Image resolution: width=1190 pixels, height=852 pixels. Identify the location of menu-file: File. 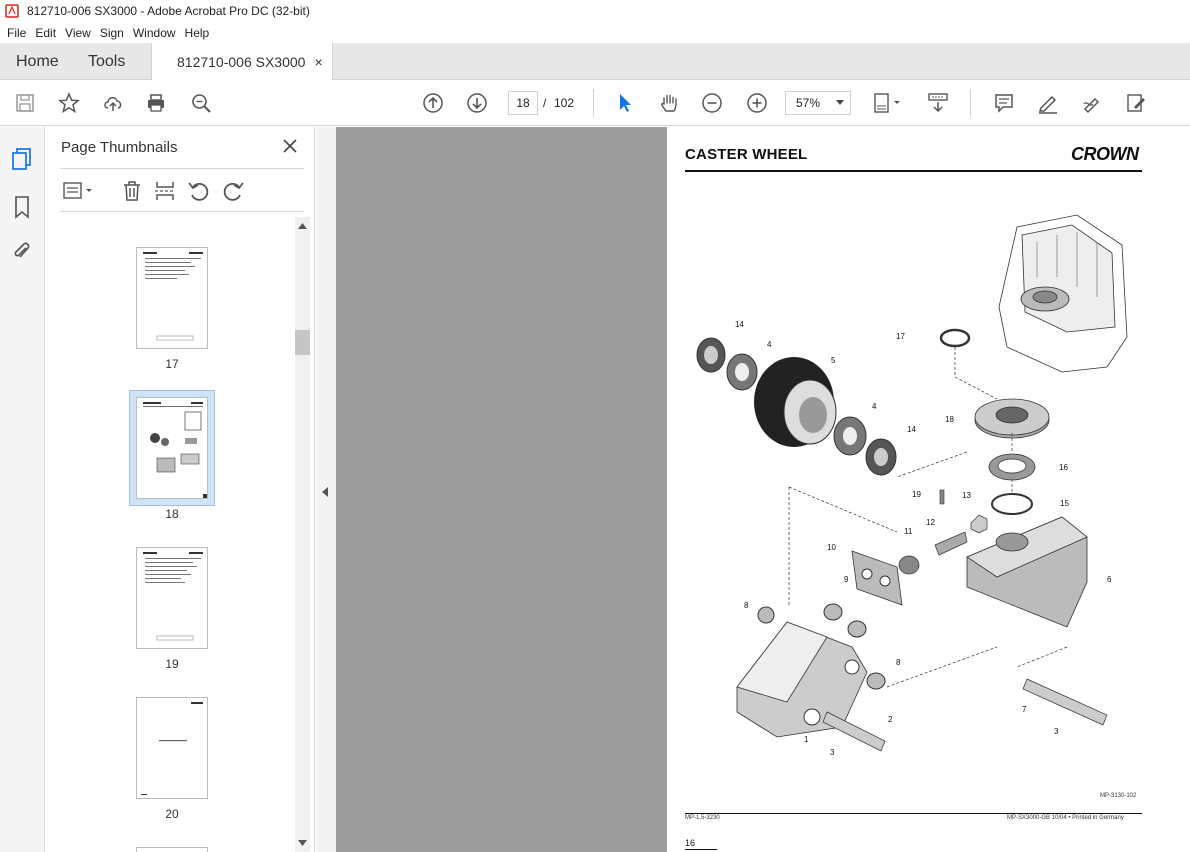
(16, 33).